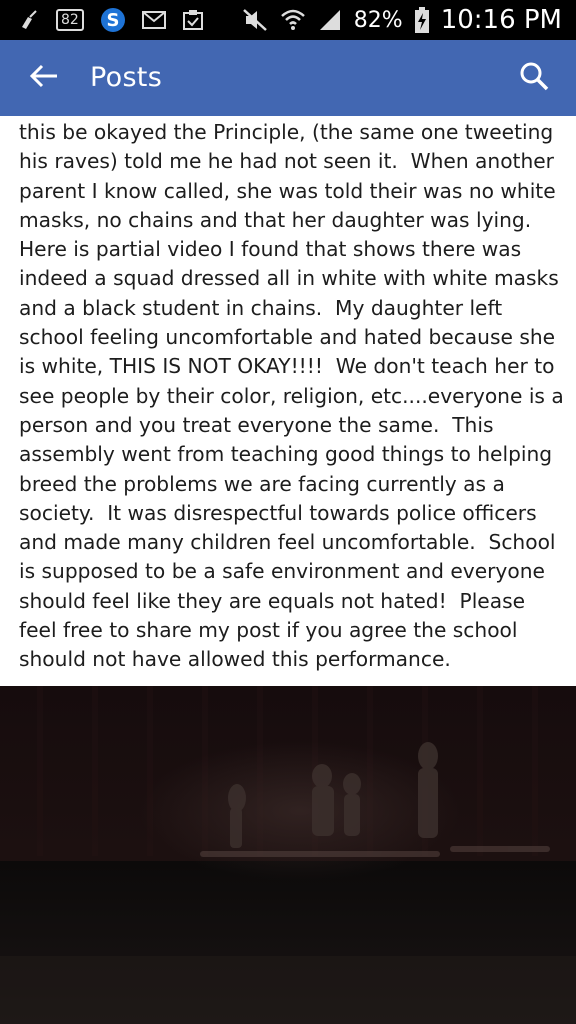 Image resolution: width=576 pixels, height=1024 pixels. Describe the element at coordinates (255, 20) in the screenshot. I see `mute-icon` at that location.